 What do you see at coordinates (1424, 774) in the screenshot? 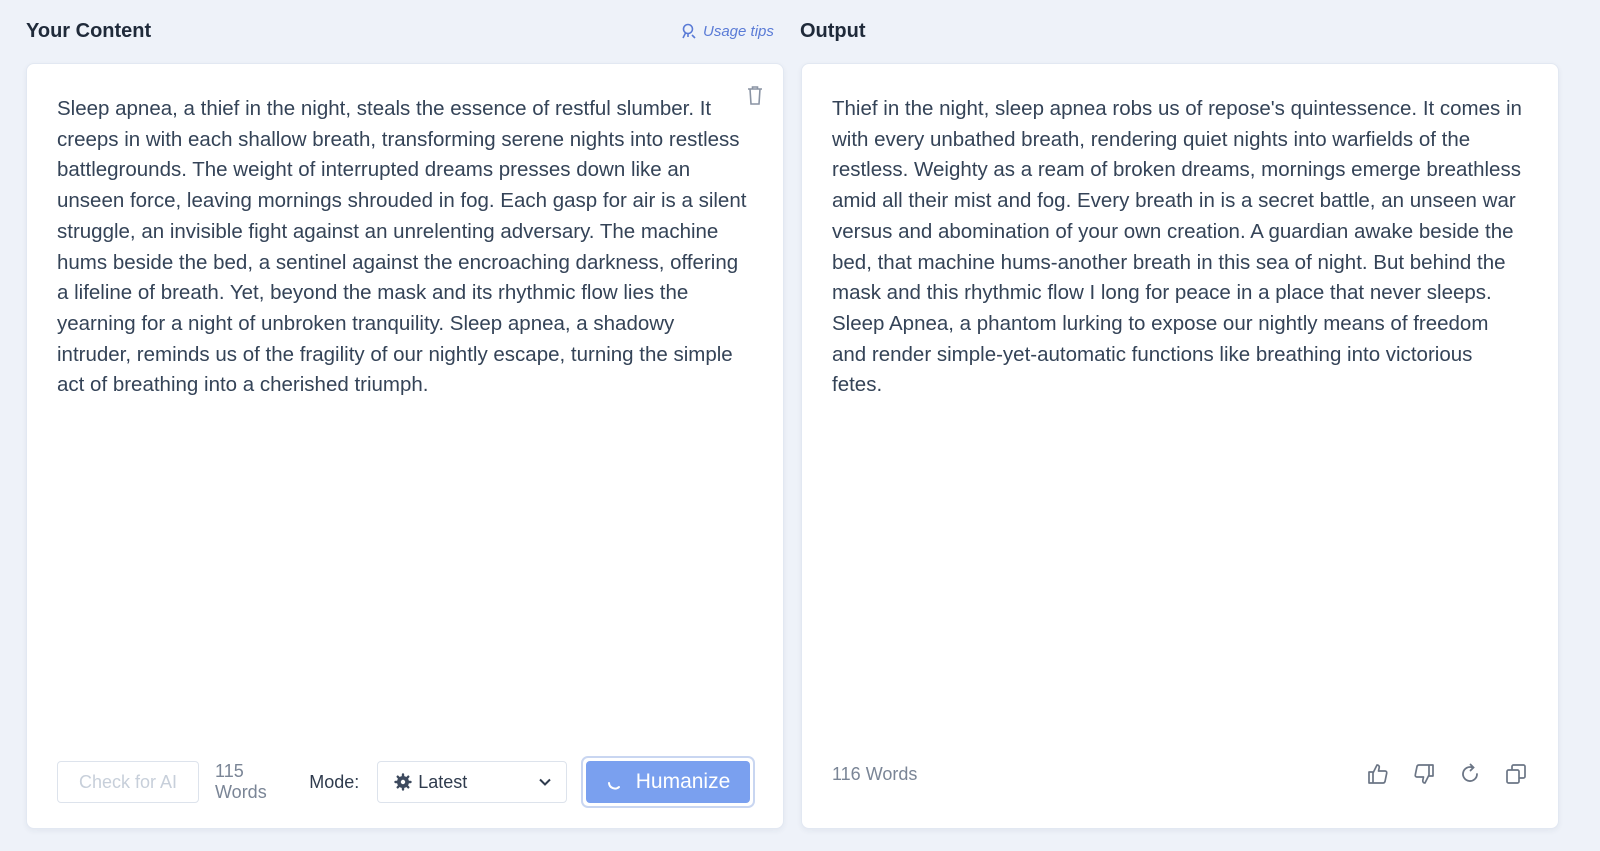
I see `thumbs-down-icon` at bounding box center [1424, 774].